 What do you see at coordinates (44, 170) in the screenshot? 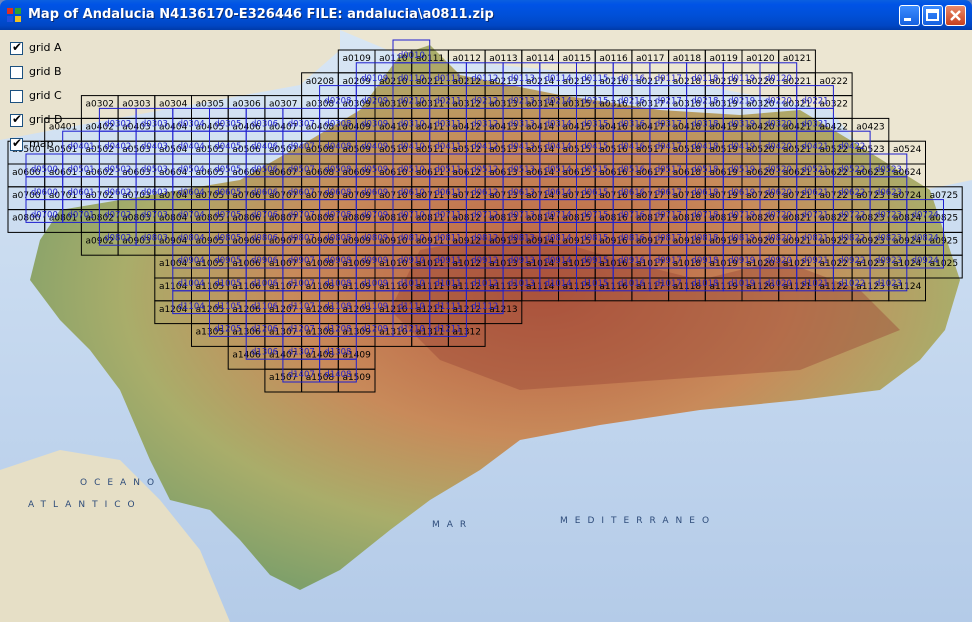
I see `grid-cell-label: d0500` at bounding box center [44, 170].